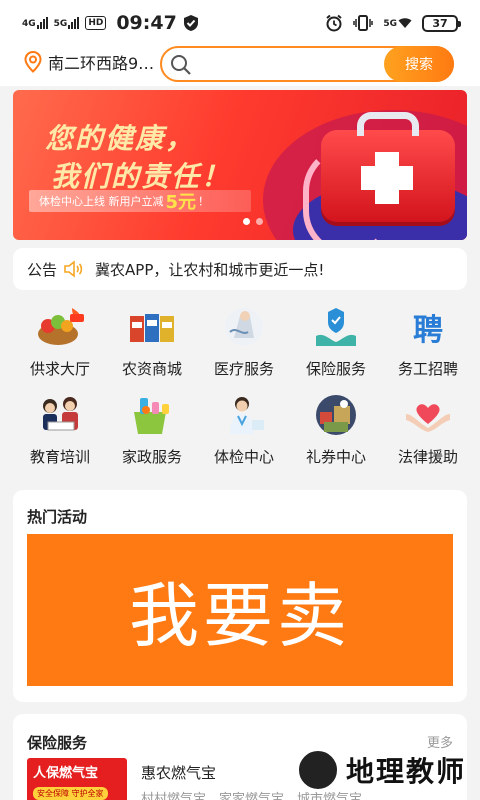  Describe the element at coordinates (428, 330) in the screenshot. I see `recruit-glyph: 聘` at that location.